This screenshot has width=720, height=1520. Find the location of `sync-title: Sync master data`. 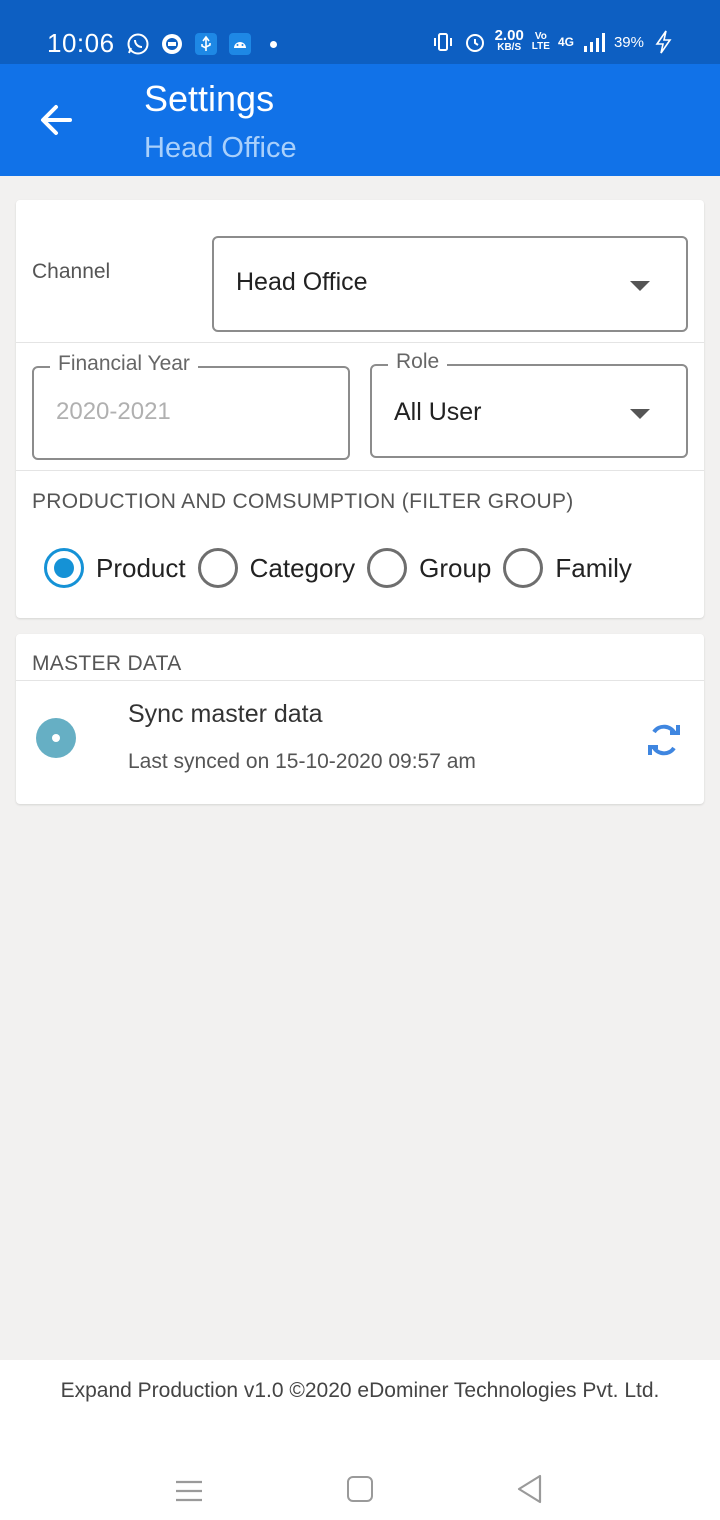

sync-title: Sync master data is located at coordinates (225, 714).